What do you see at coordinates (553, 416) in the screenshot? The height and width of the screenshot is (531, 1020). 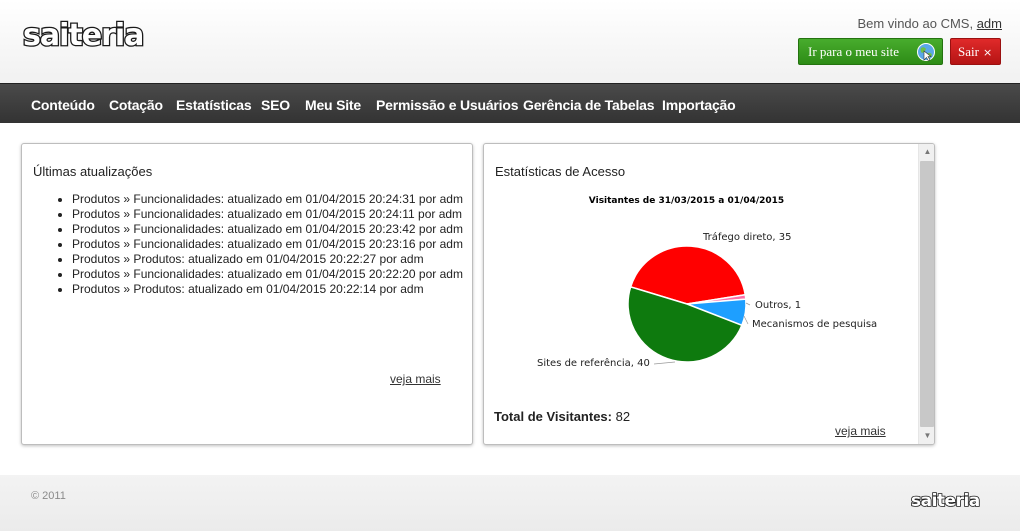 I see `total-label: Total de Visitantes:` at bounding box center [553, 416].